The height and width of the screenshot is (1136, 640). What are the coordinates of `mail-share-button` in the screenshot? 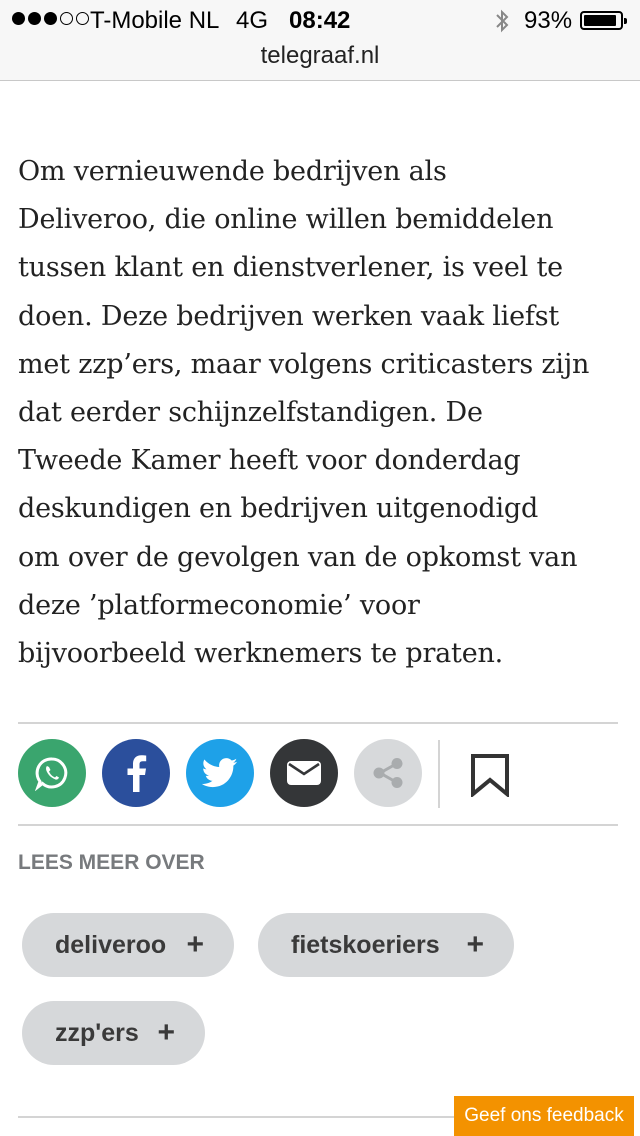 It's located at (304, 773).